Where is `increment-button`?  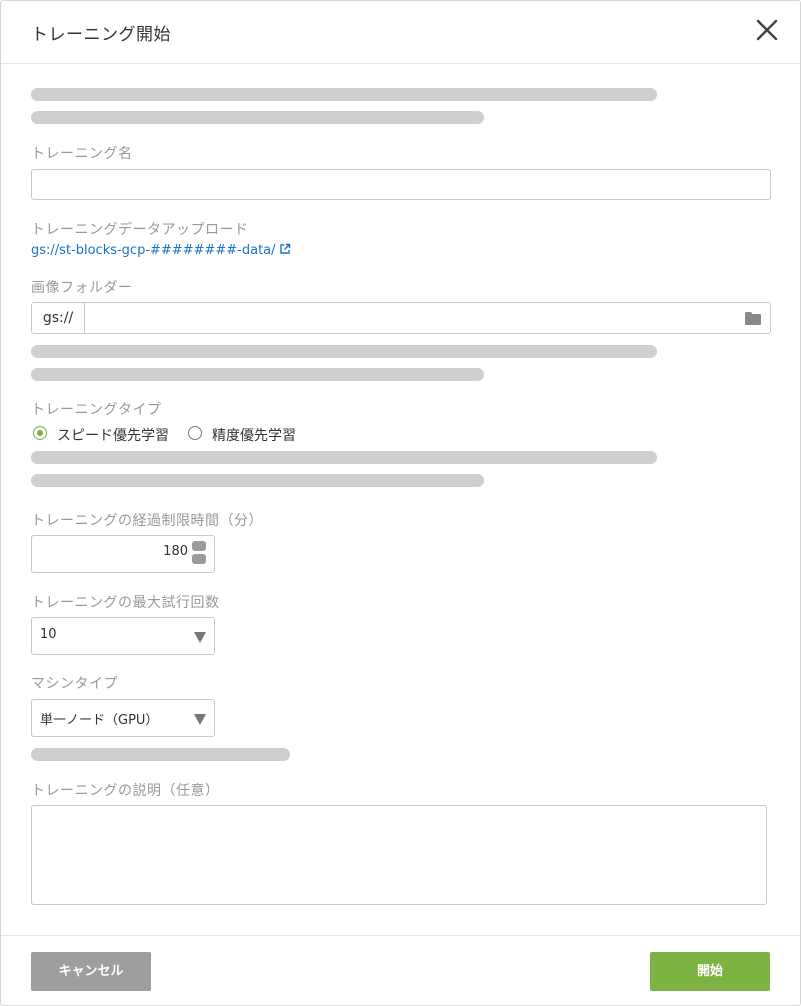 increment-button is located at coordinates (199, 546).